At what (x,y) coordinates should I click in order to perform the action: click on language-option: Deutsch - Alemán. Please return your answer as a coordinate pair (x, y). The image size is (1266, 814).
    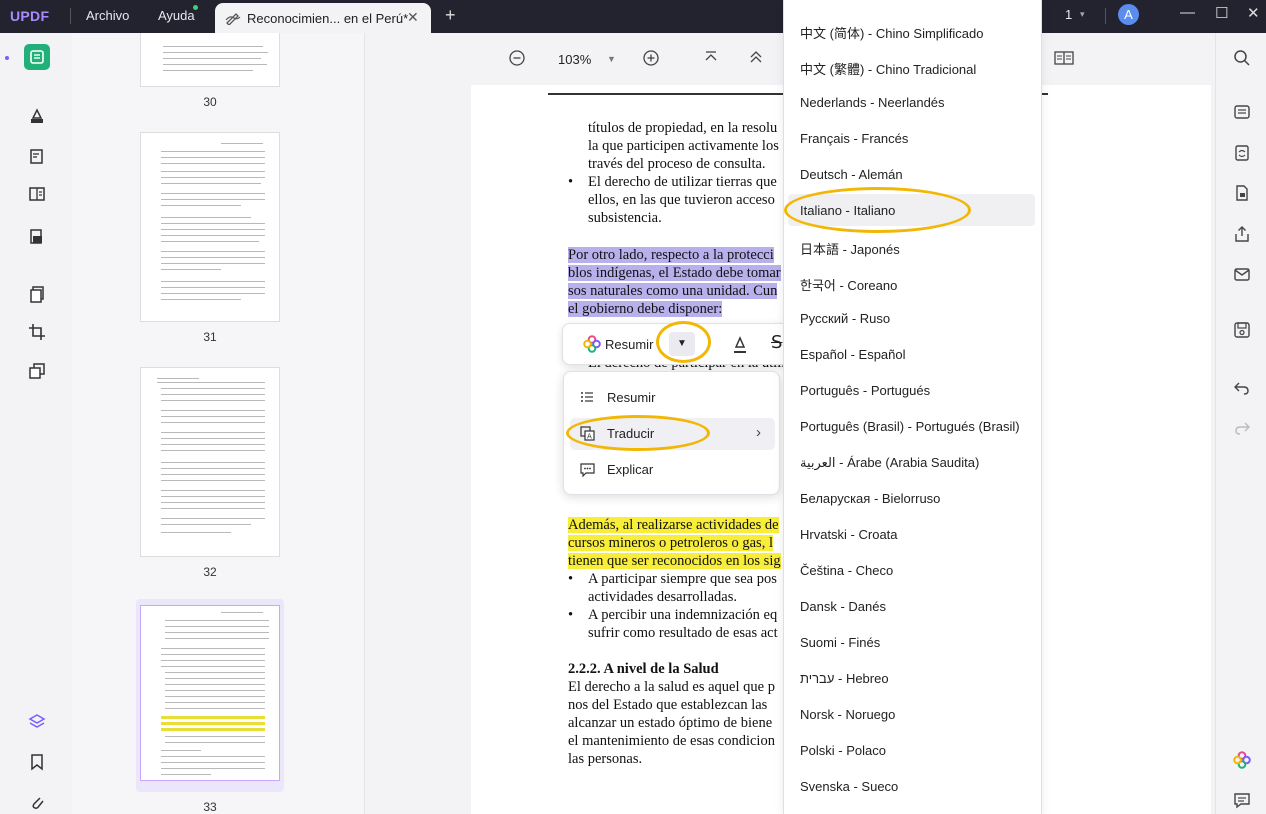
    Looking at the image, I should click on (911, 174).